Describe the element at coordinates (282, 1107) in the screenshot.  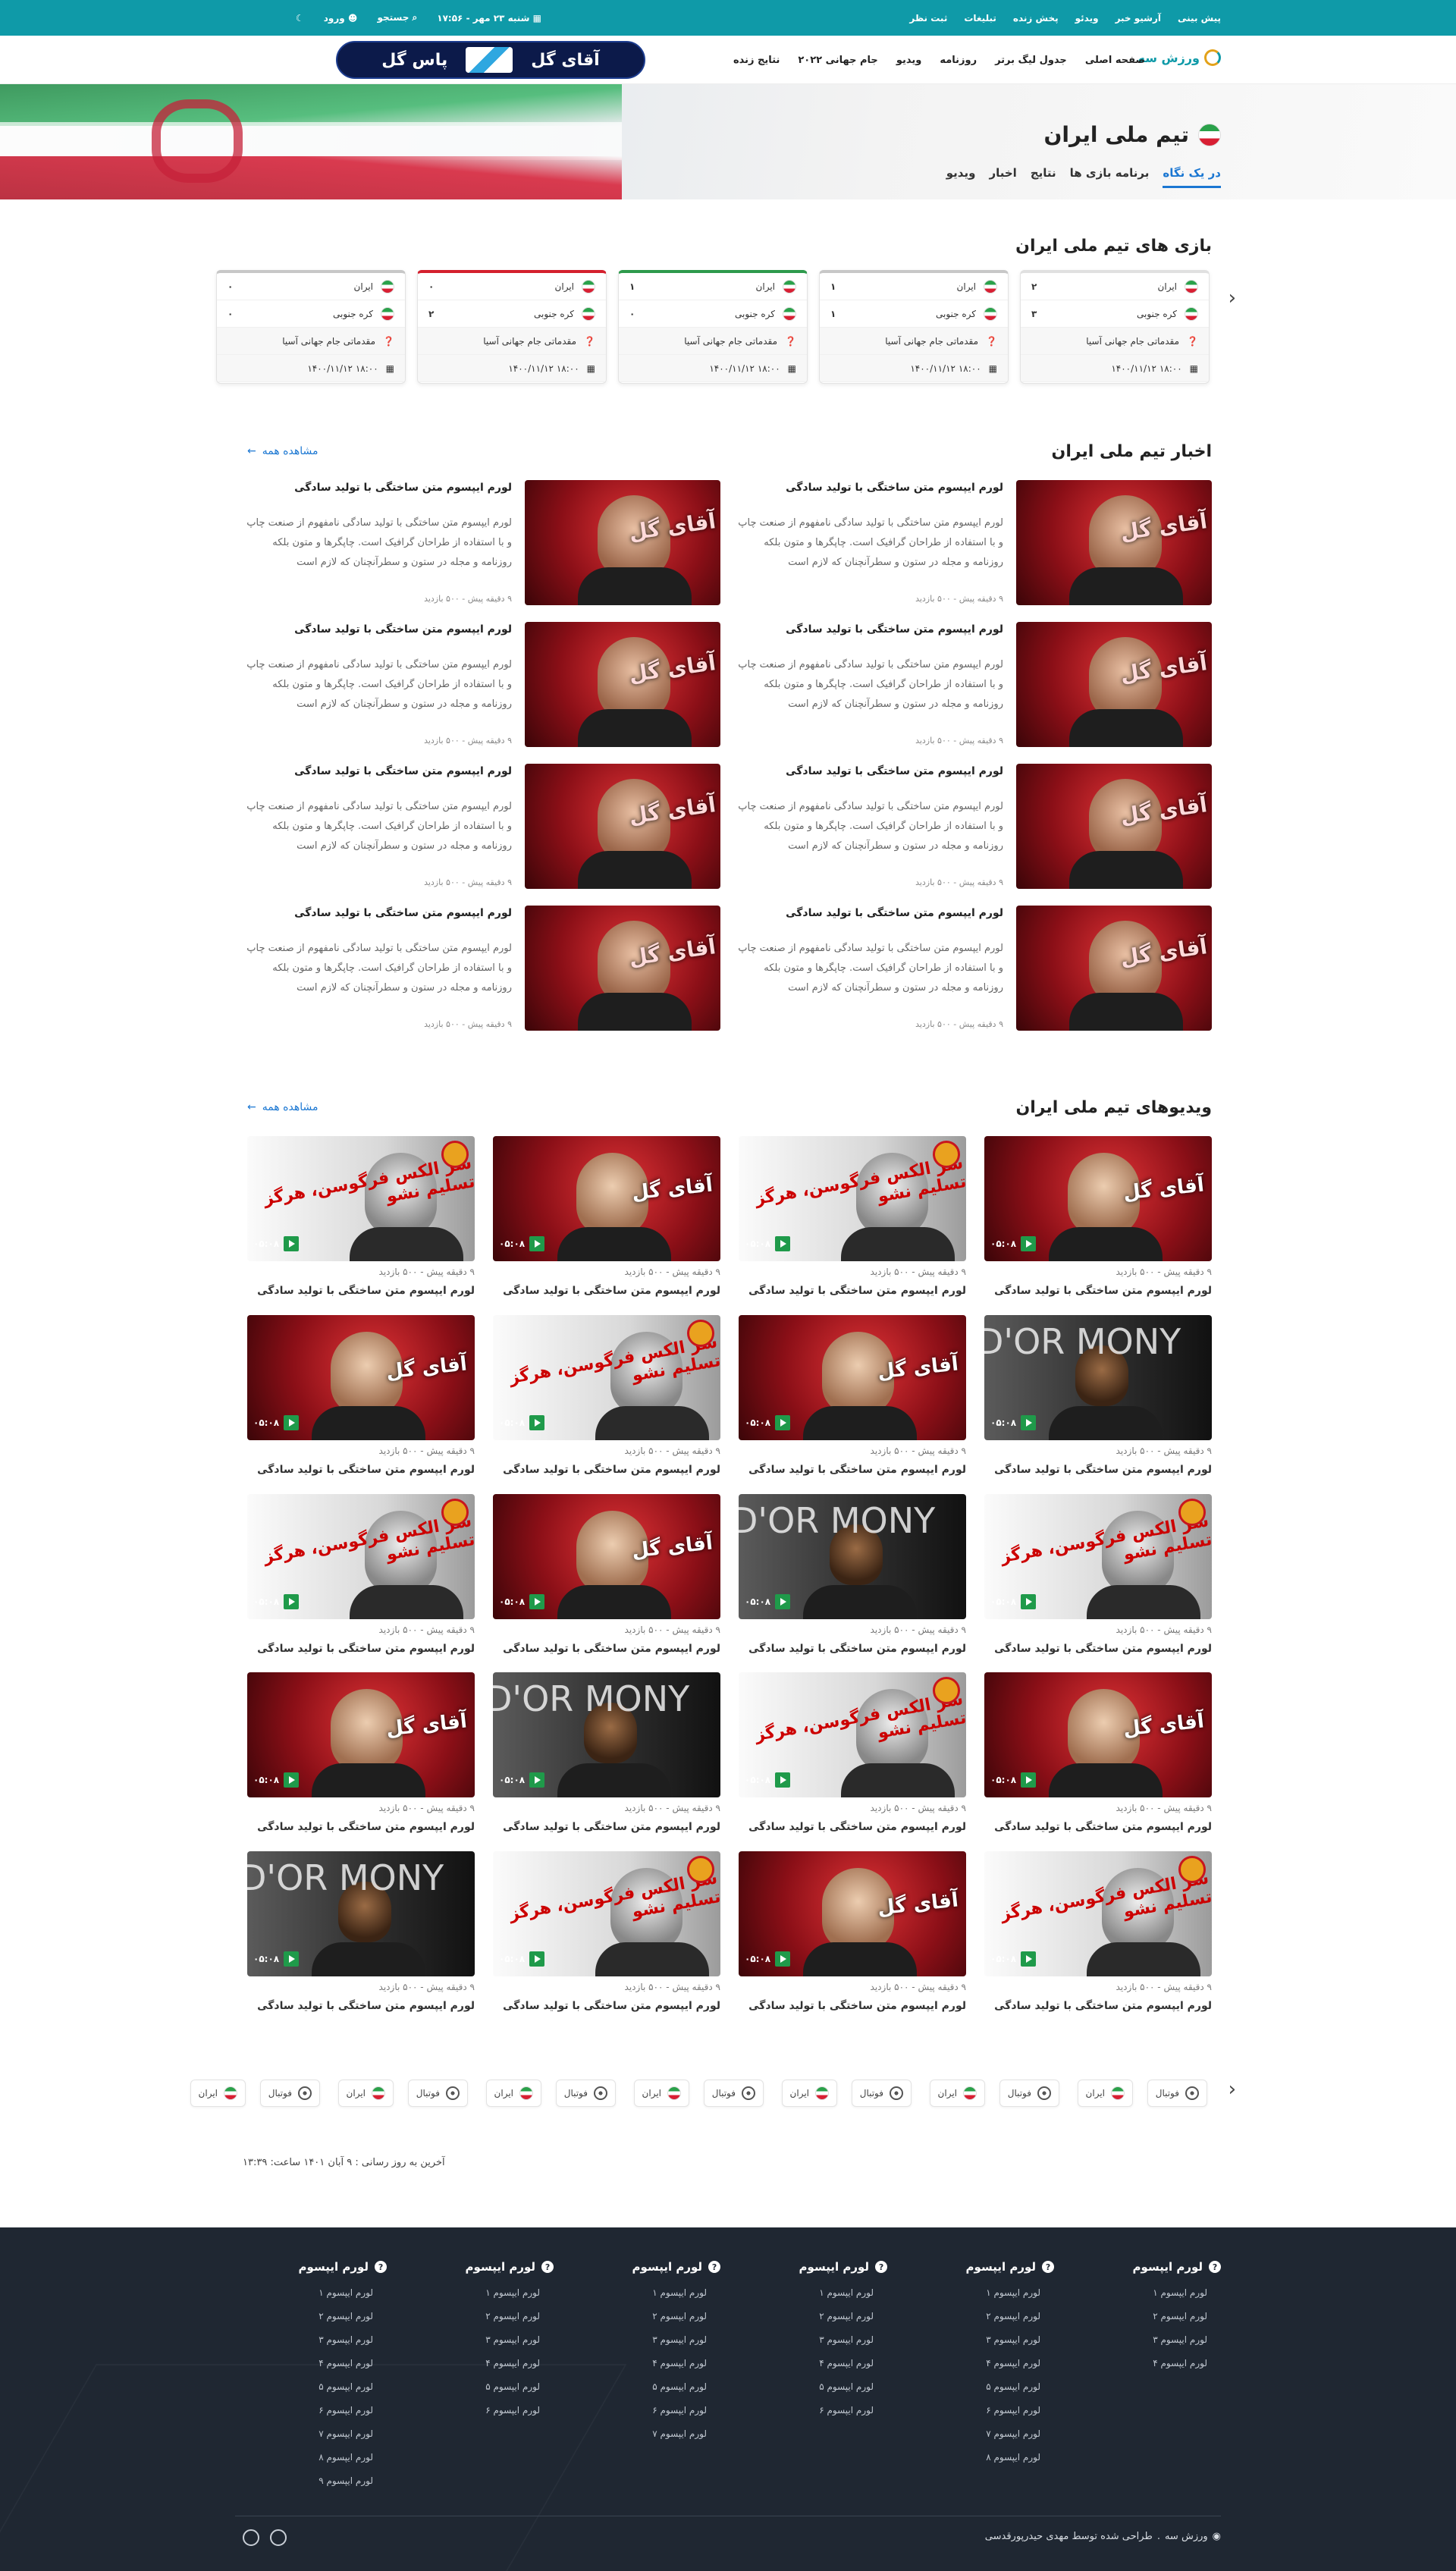
I see `videos-see-all-link: مشاهده همه ←` at that location.